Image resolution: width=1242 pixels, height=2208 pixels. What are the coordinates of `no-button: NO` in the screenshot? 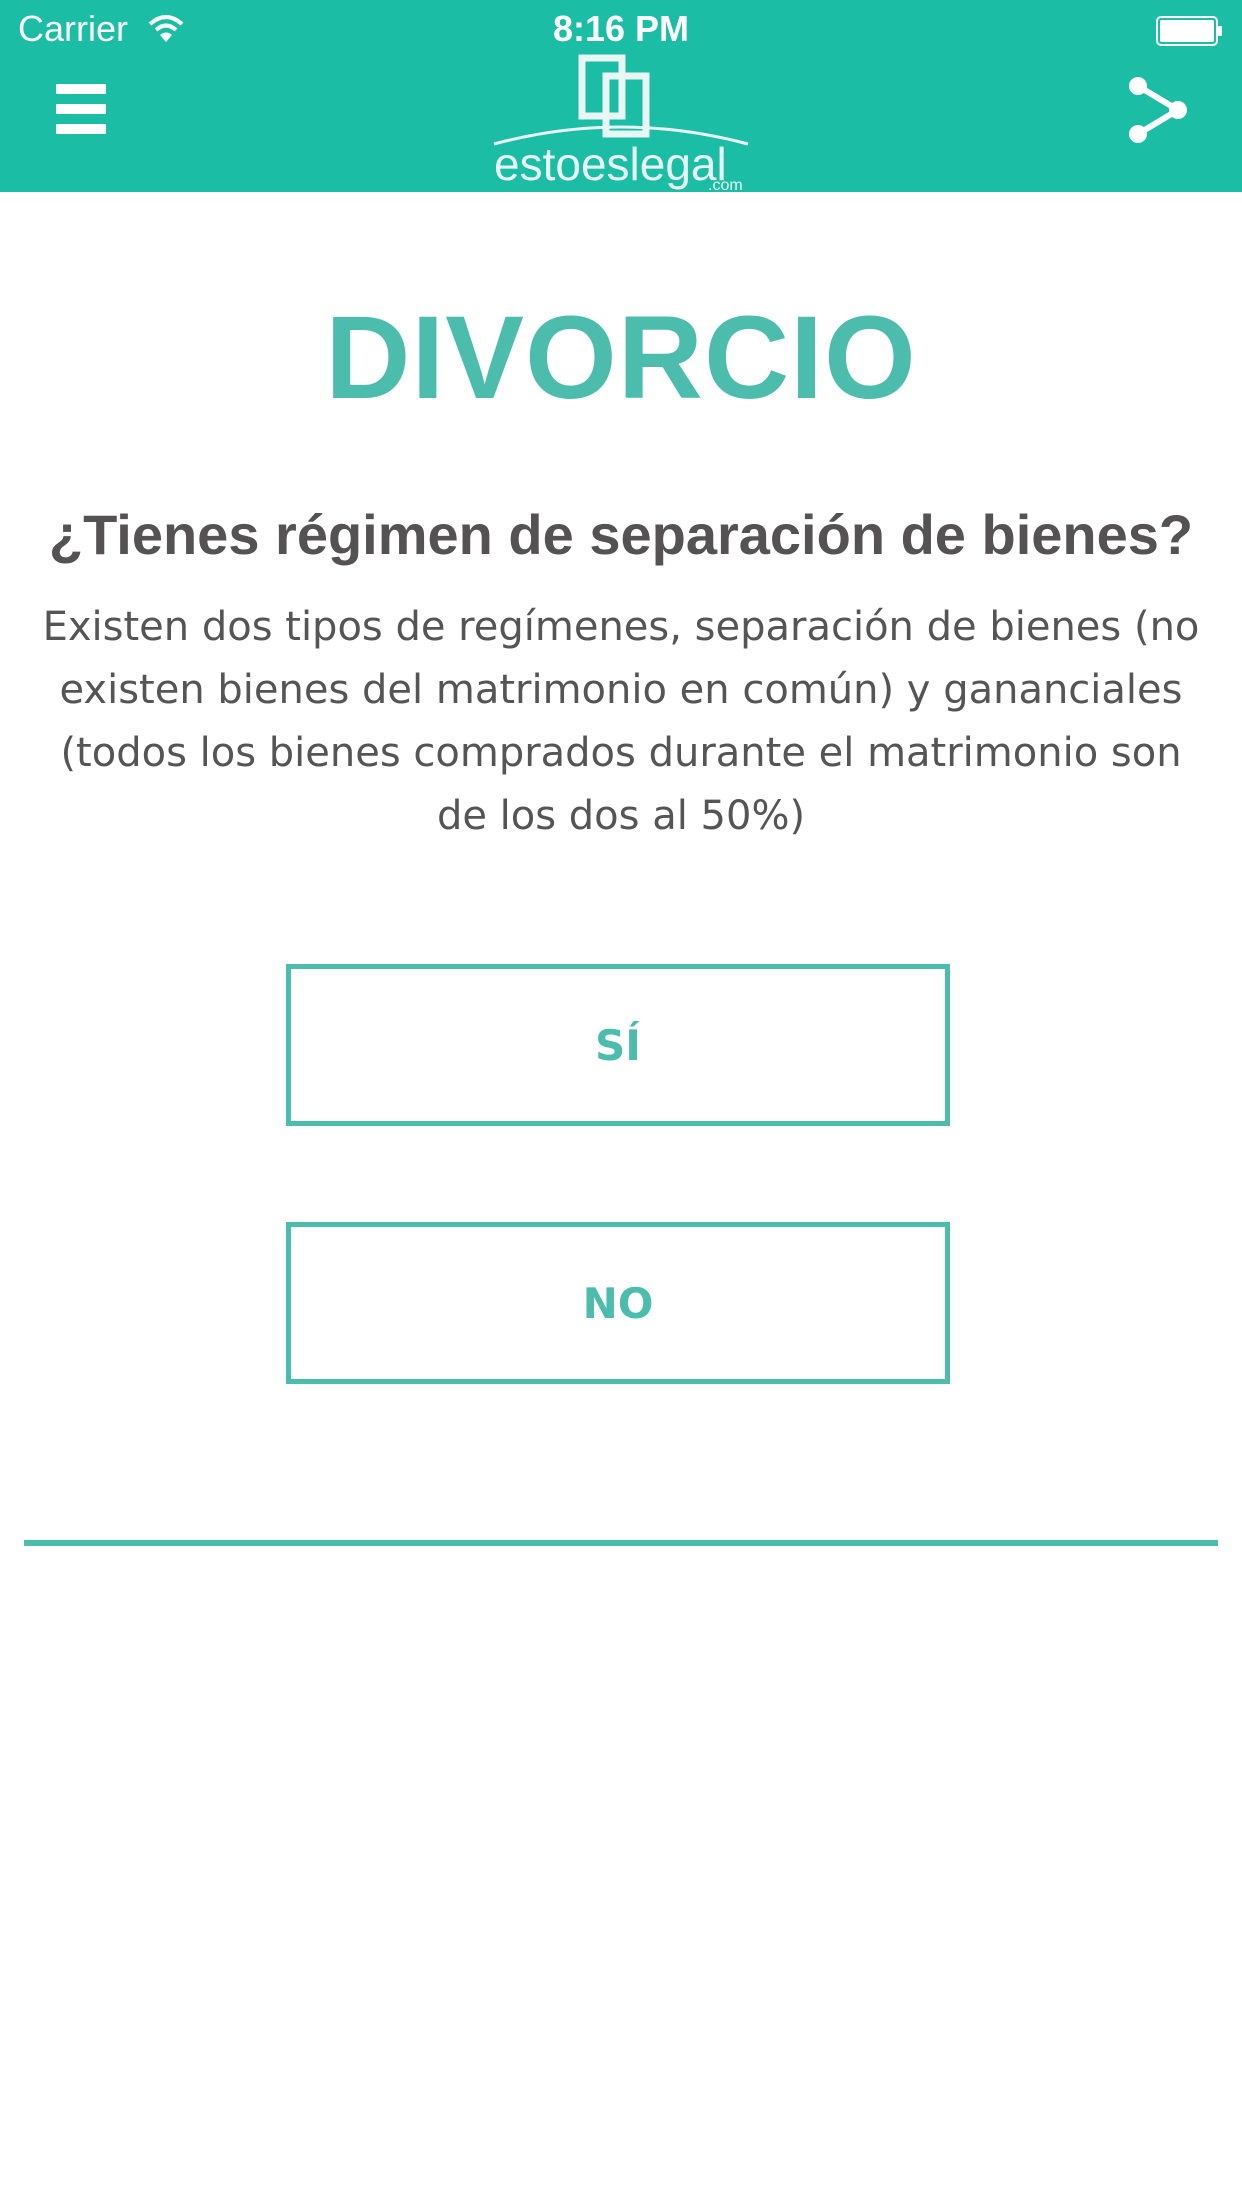 It's located at (618, 1303).